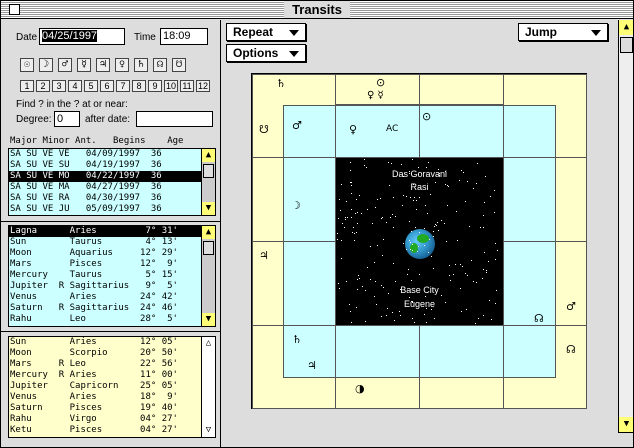 The height and width of the screenshot is (448, 634). I want to click on list-item: Sun Aries 12° 05', so click(106, 342).